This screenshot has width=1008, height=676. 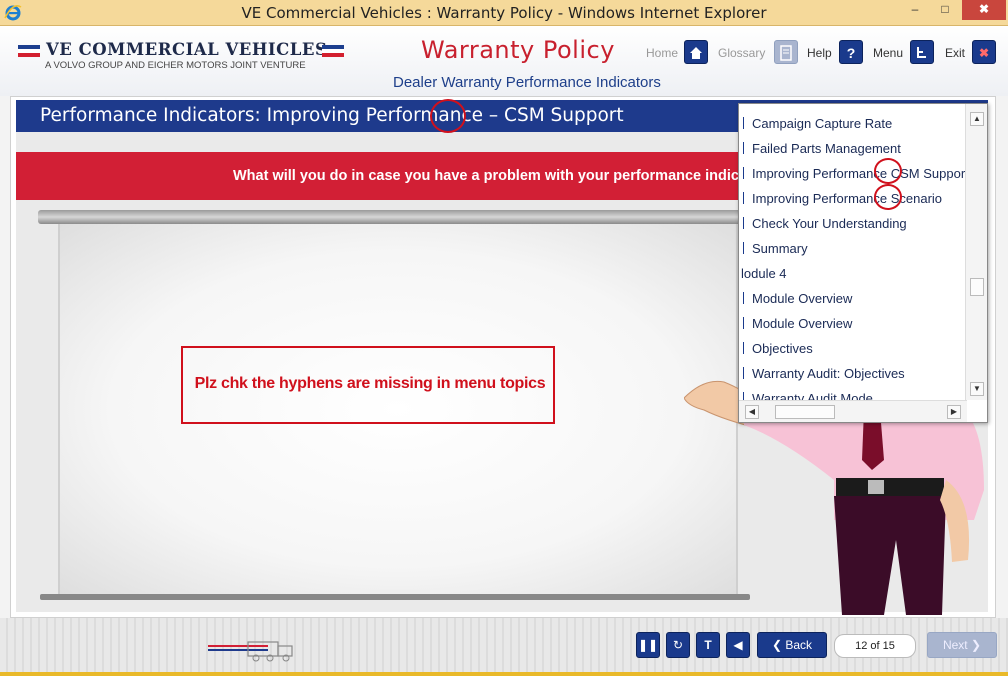 I want to click on menu-item: Check Your Understanding, so click(x=825, y=224).